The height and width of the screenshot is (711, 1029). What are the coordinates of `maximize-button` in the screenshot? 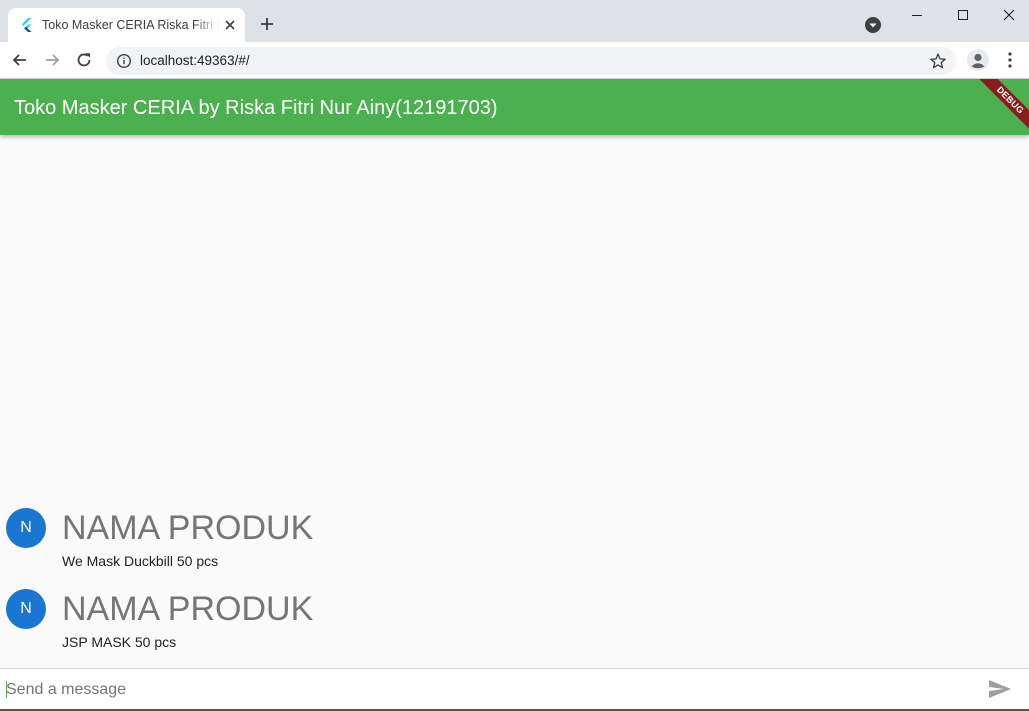 It's located at (963, 15).